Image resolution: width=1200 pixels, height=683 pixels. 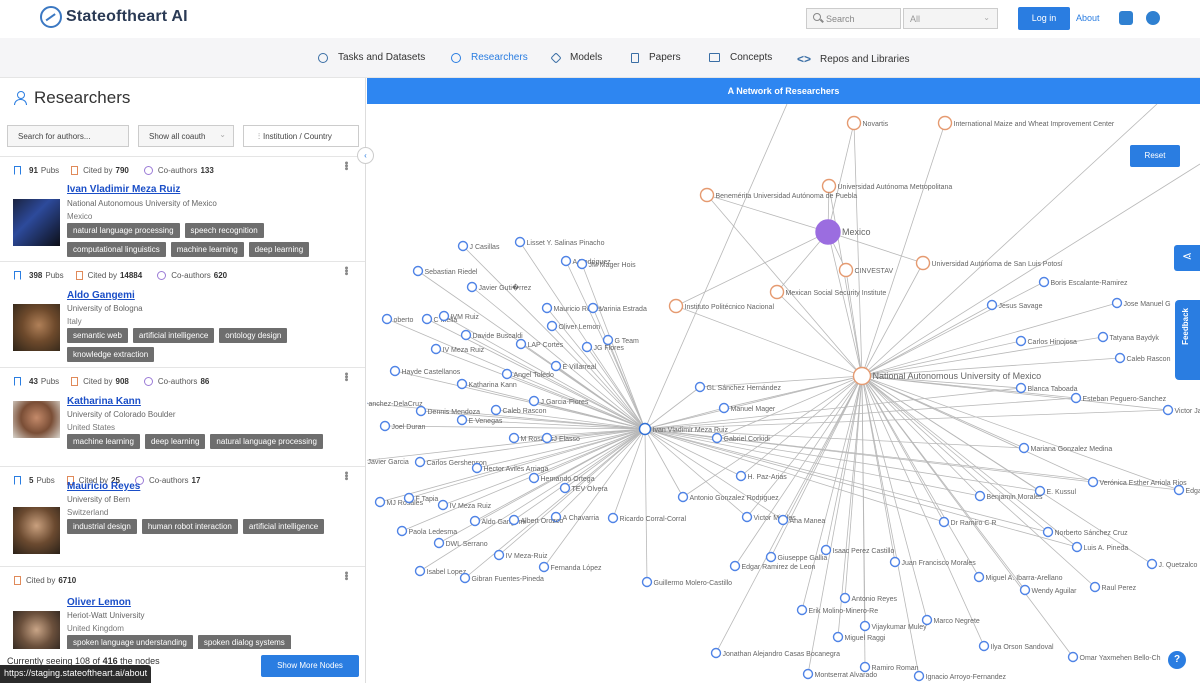 I want to click on feedback-button: Feedback, so click(x=1187, y=340).